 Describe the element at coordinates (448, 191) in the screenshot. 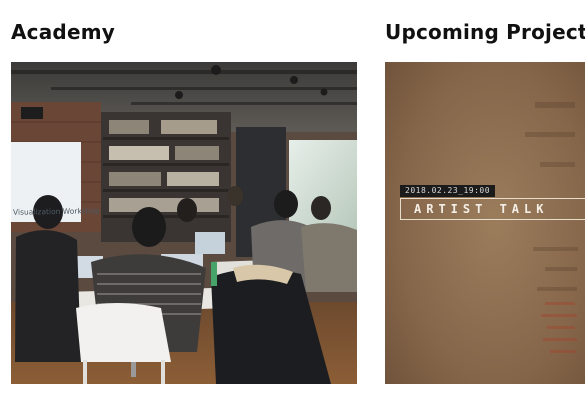

I see `event-date-label: 2018.02.23_19:00` at that location.